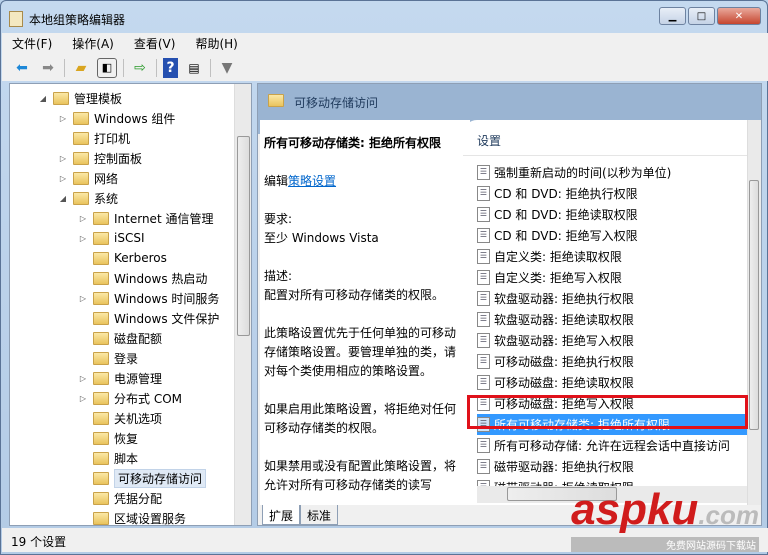 Image resolution: width=768 pixels, height=555 pixels. I want to click on tab-standard: 标准, so click(319, 515).